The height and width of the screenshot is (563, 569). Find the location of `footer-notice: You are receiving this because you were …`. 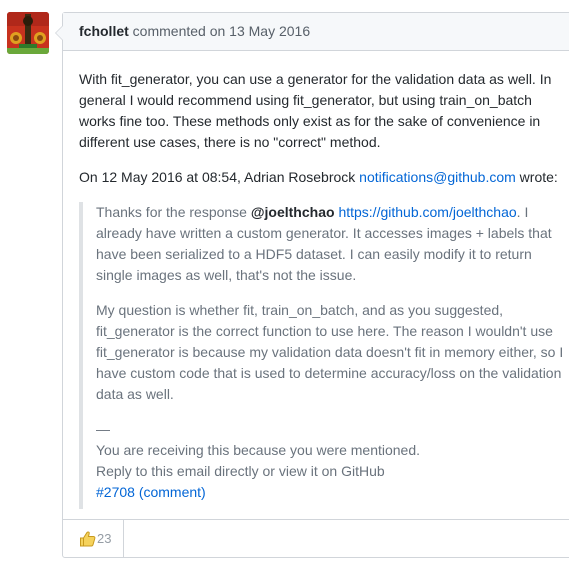

footer-notice: You are receiving this because you were … is located at coordinates (258, 450).